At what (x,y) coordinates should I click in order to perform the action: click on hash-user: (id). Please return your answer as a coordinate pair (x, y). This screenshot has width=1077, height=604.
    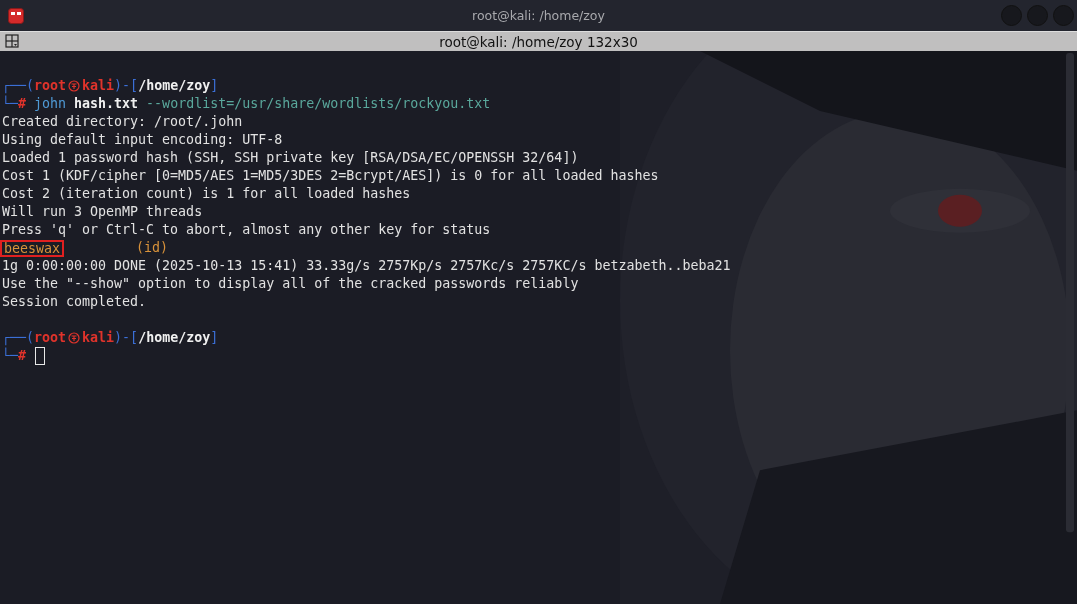
    Looking at the image, I should click on (152, 248).